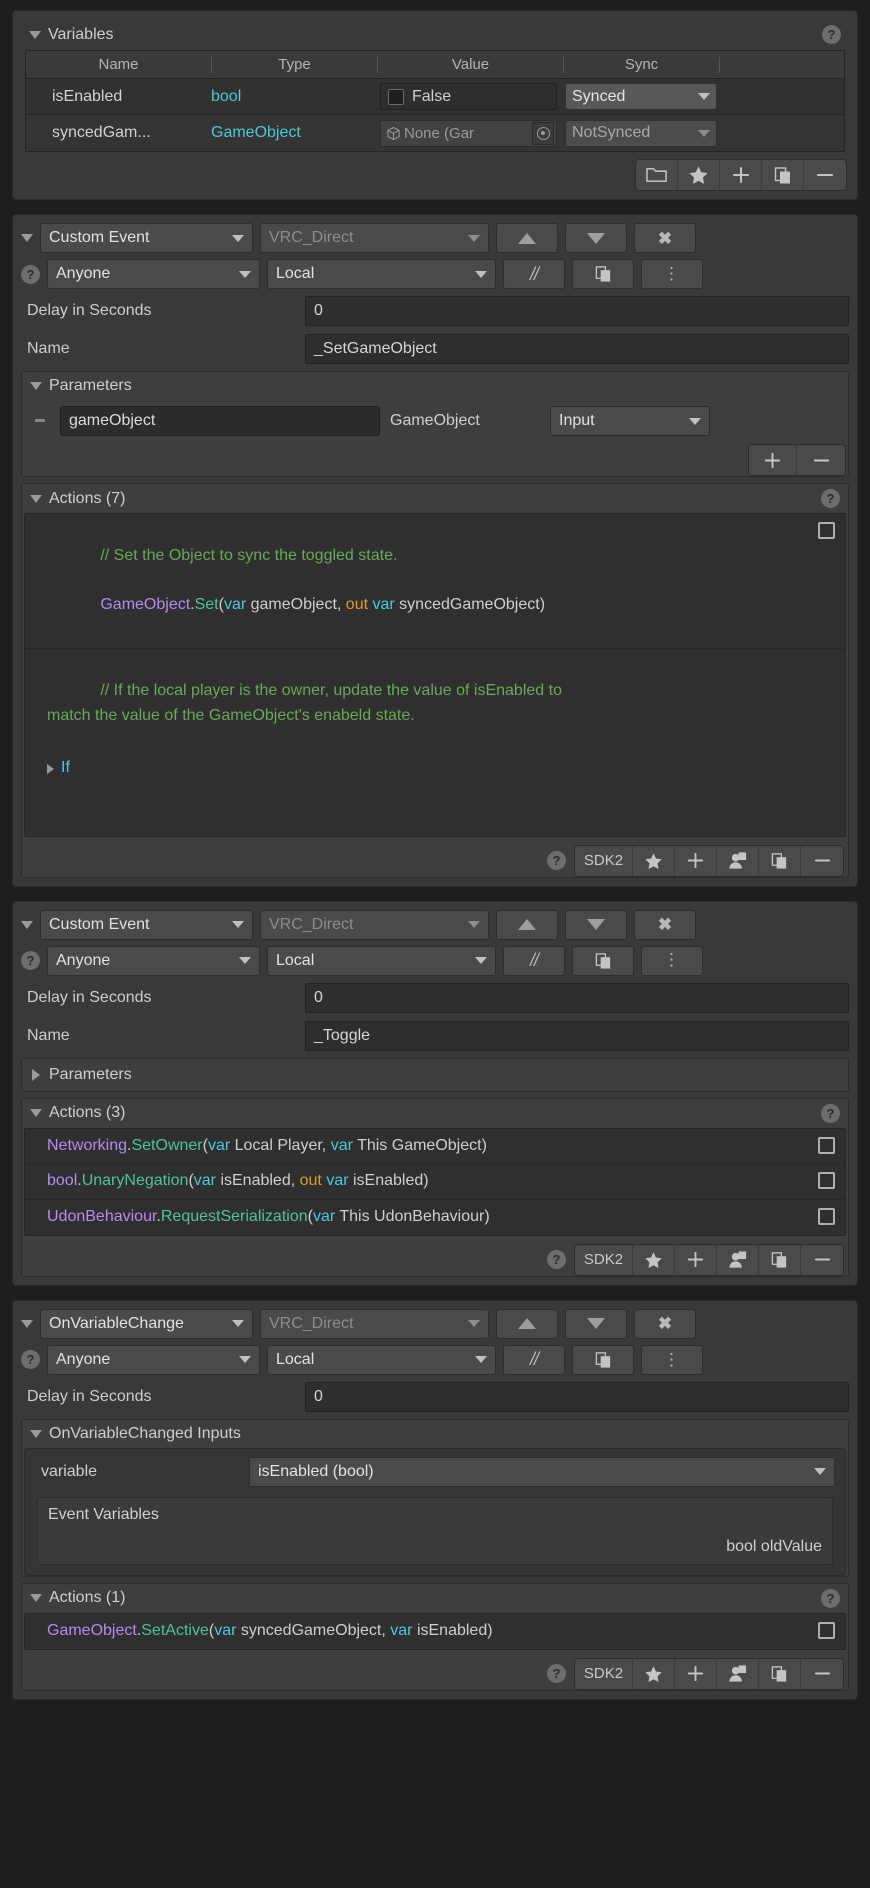 The image size is (870, 1888). I want to click on actions-foldout-header: Actions (7) ?, so click(435, 498).